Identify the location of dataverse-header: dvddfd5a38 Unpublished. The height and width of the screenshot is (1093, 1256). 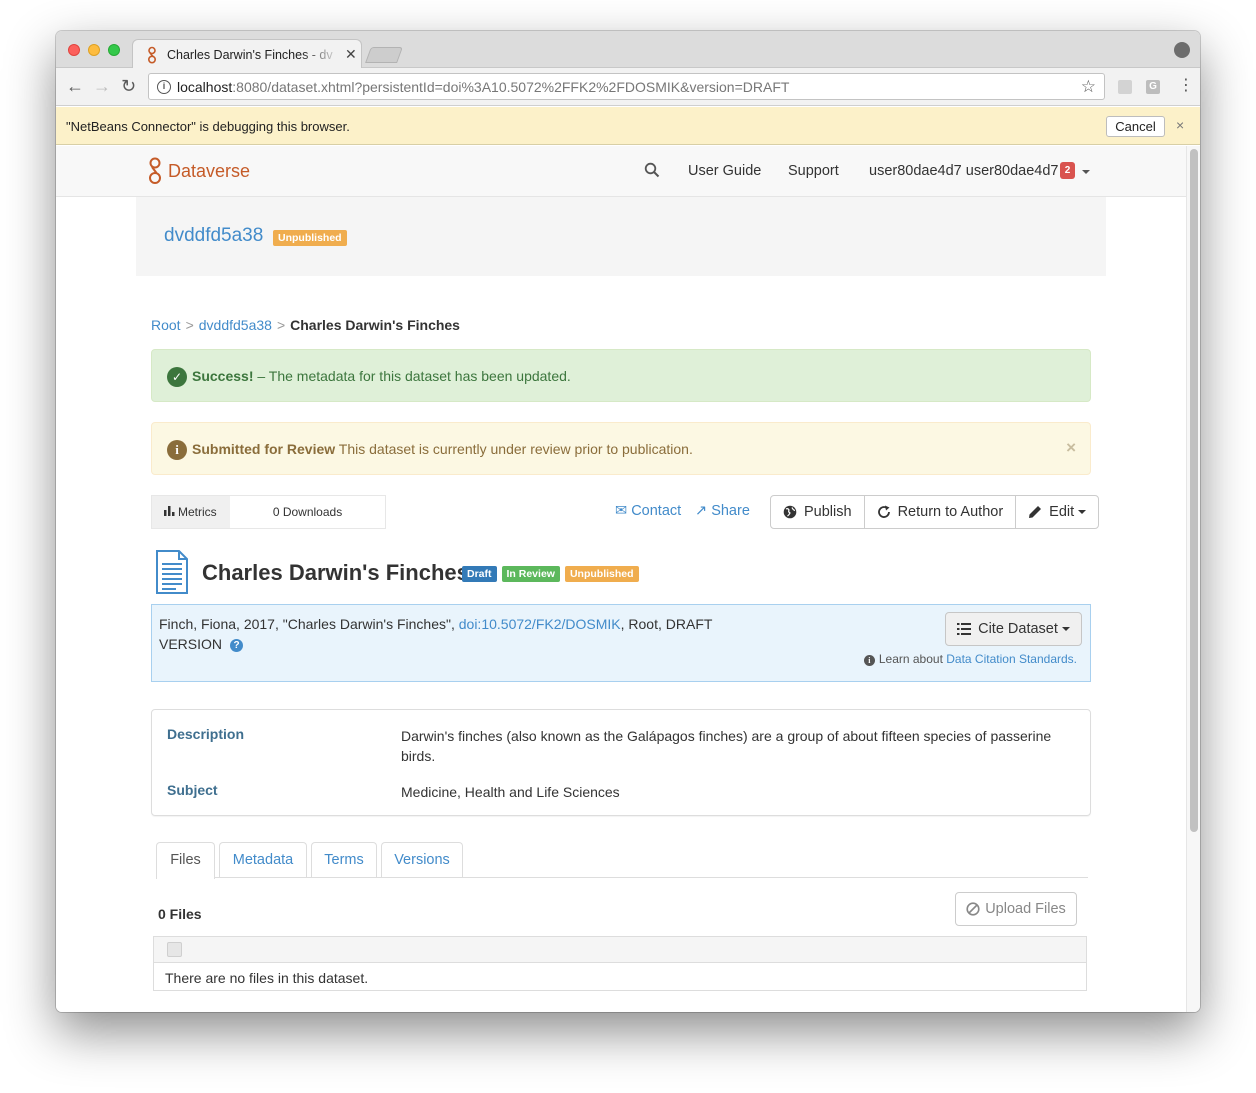
(621, 236).